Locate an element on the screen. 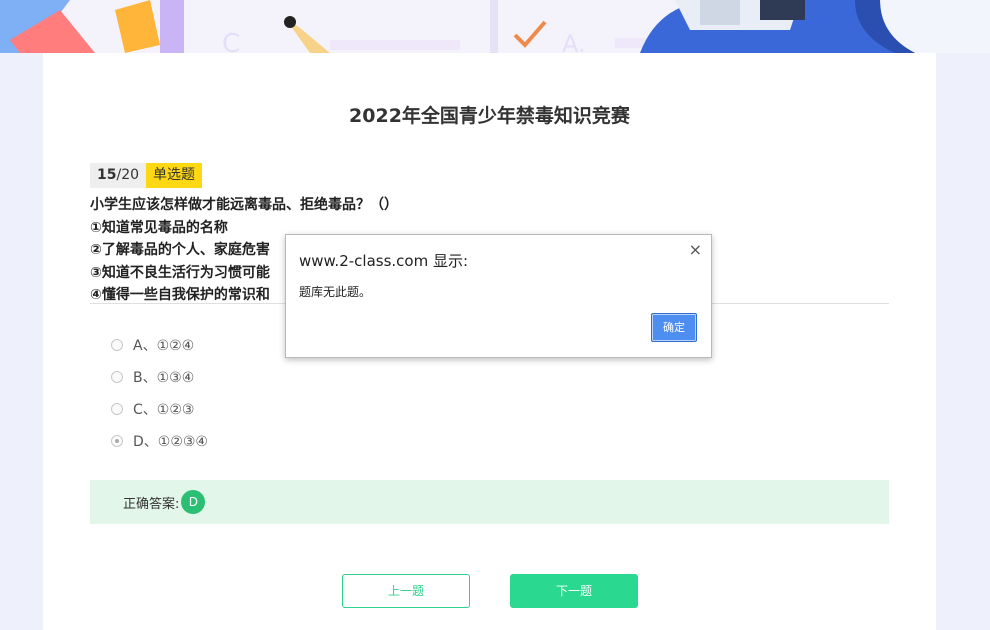 Image resolution: width=990 pixels, height=630 pixels. option-a: A、①②④ is located at coordinates (152, 345).